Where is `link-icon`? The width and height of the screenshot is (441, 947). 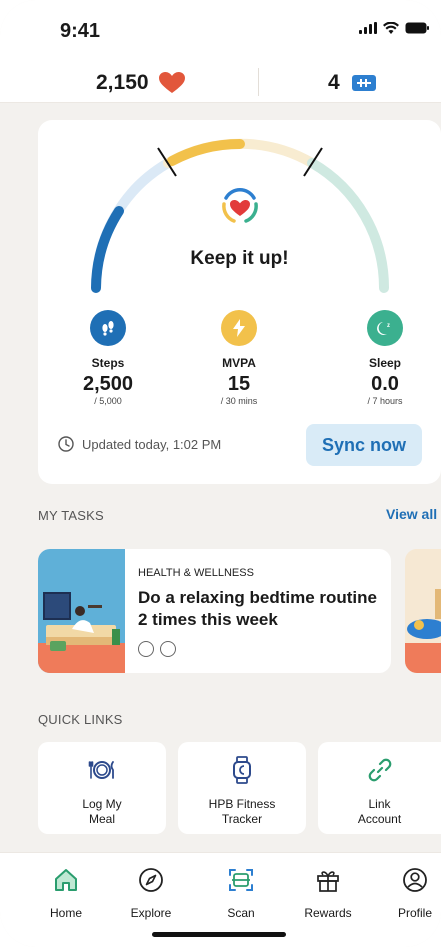
link-icon is located at coordinates (379, 770).